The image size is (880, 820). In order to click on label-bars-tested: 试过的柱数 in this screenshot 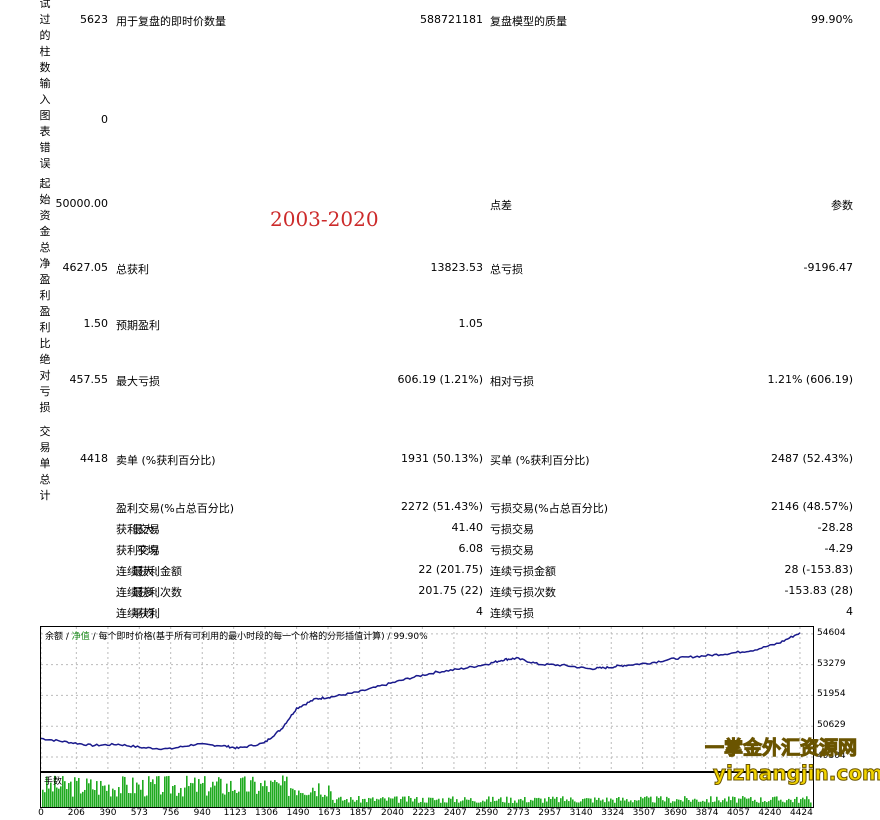, I will do `click(45, 37)`.